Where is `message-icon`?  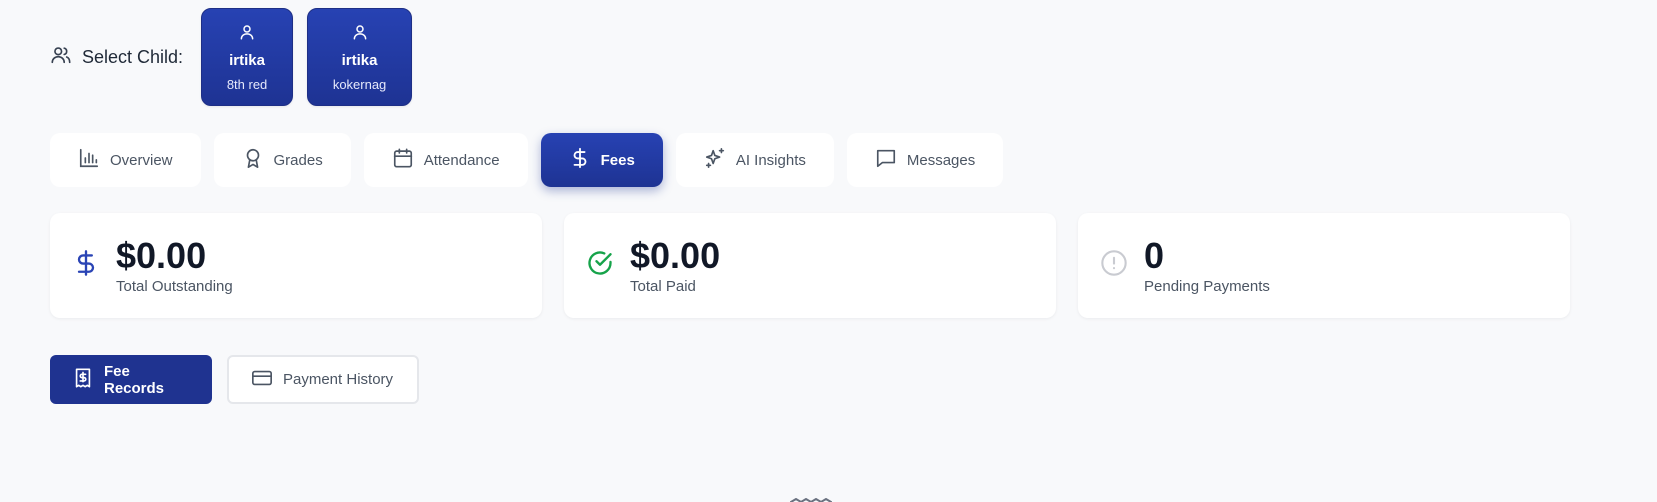
message-icon is located at coordinates (886, 160).